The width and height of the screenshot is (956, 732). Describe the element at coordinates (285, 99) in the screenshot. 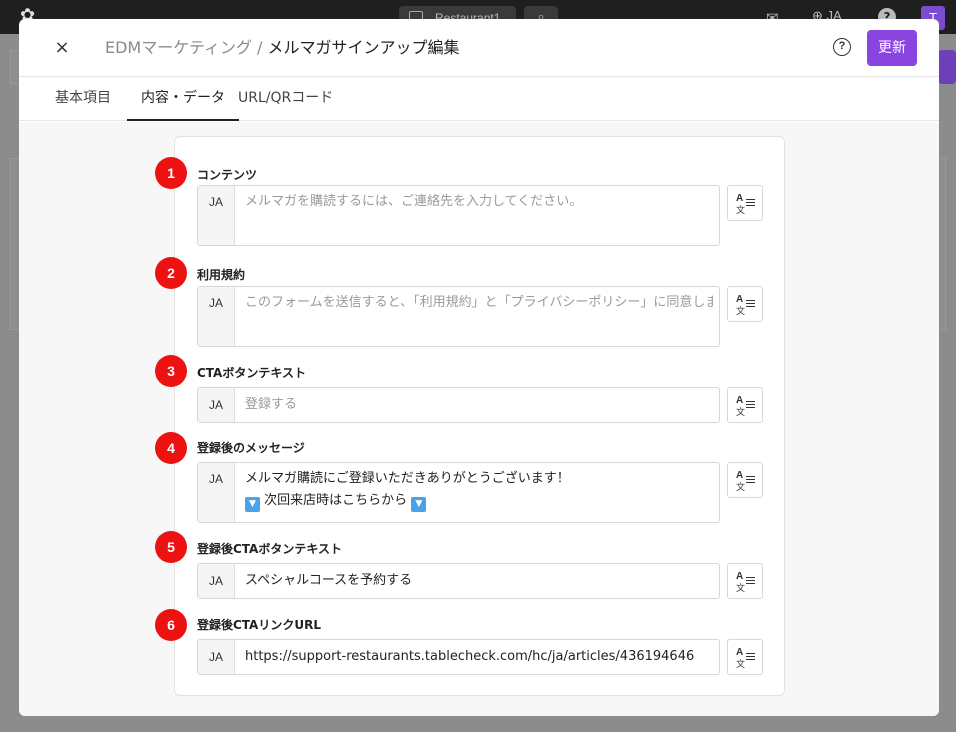

I see `tab-url-qr: URL/QRコード` at that location.